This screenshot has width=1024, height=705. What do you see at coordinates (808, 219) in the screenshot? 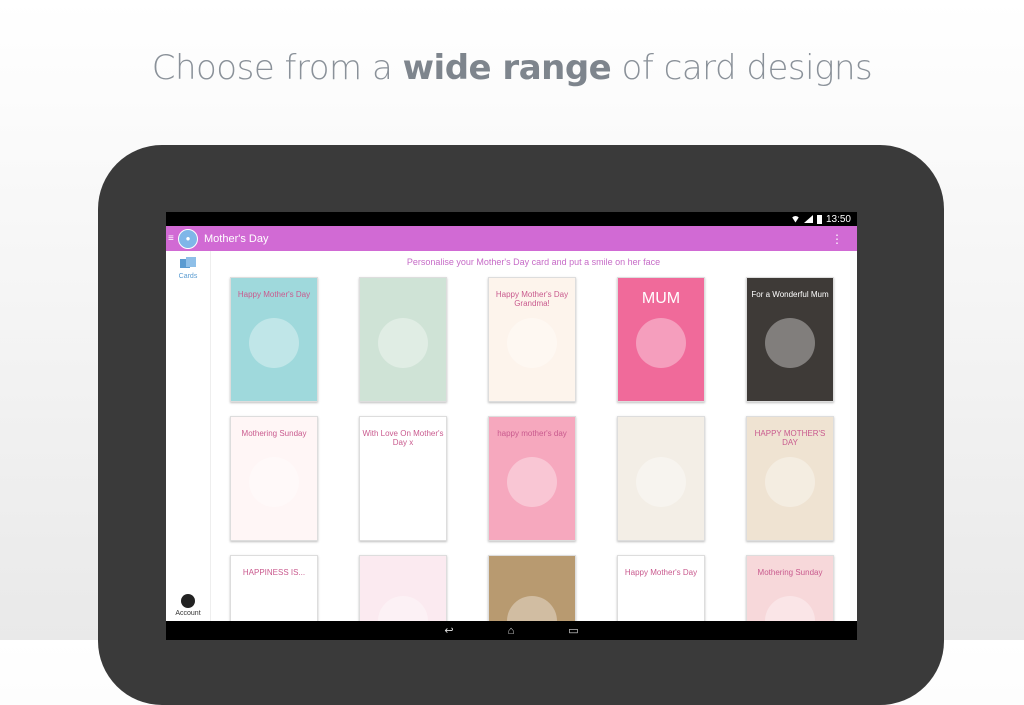
I see `signal-icon` at bounding box center [808, 219].